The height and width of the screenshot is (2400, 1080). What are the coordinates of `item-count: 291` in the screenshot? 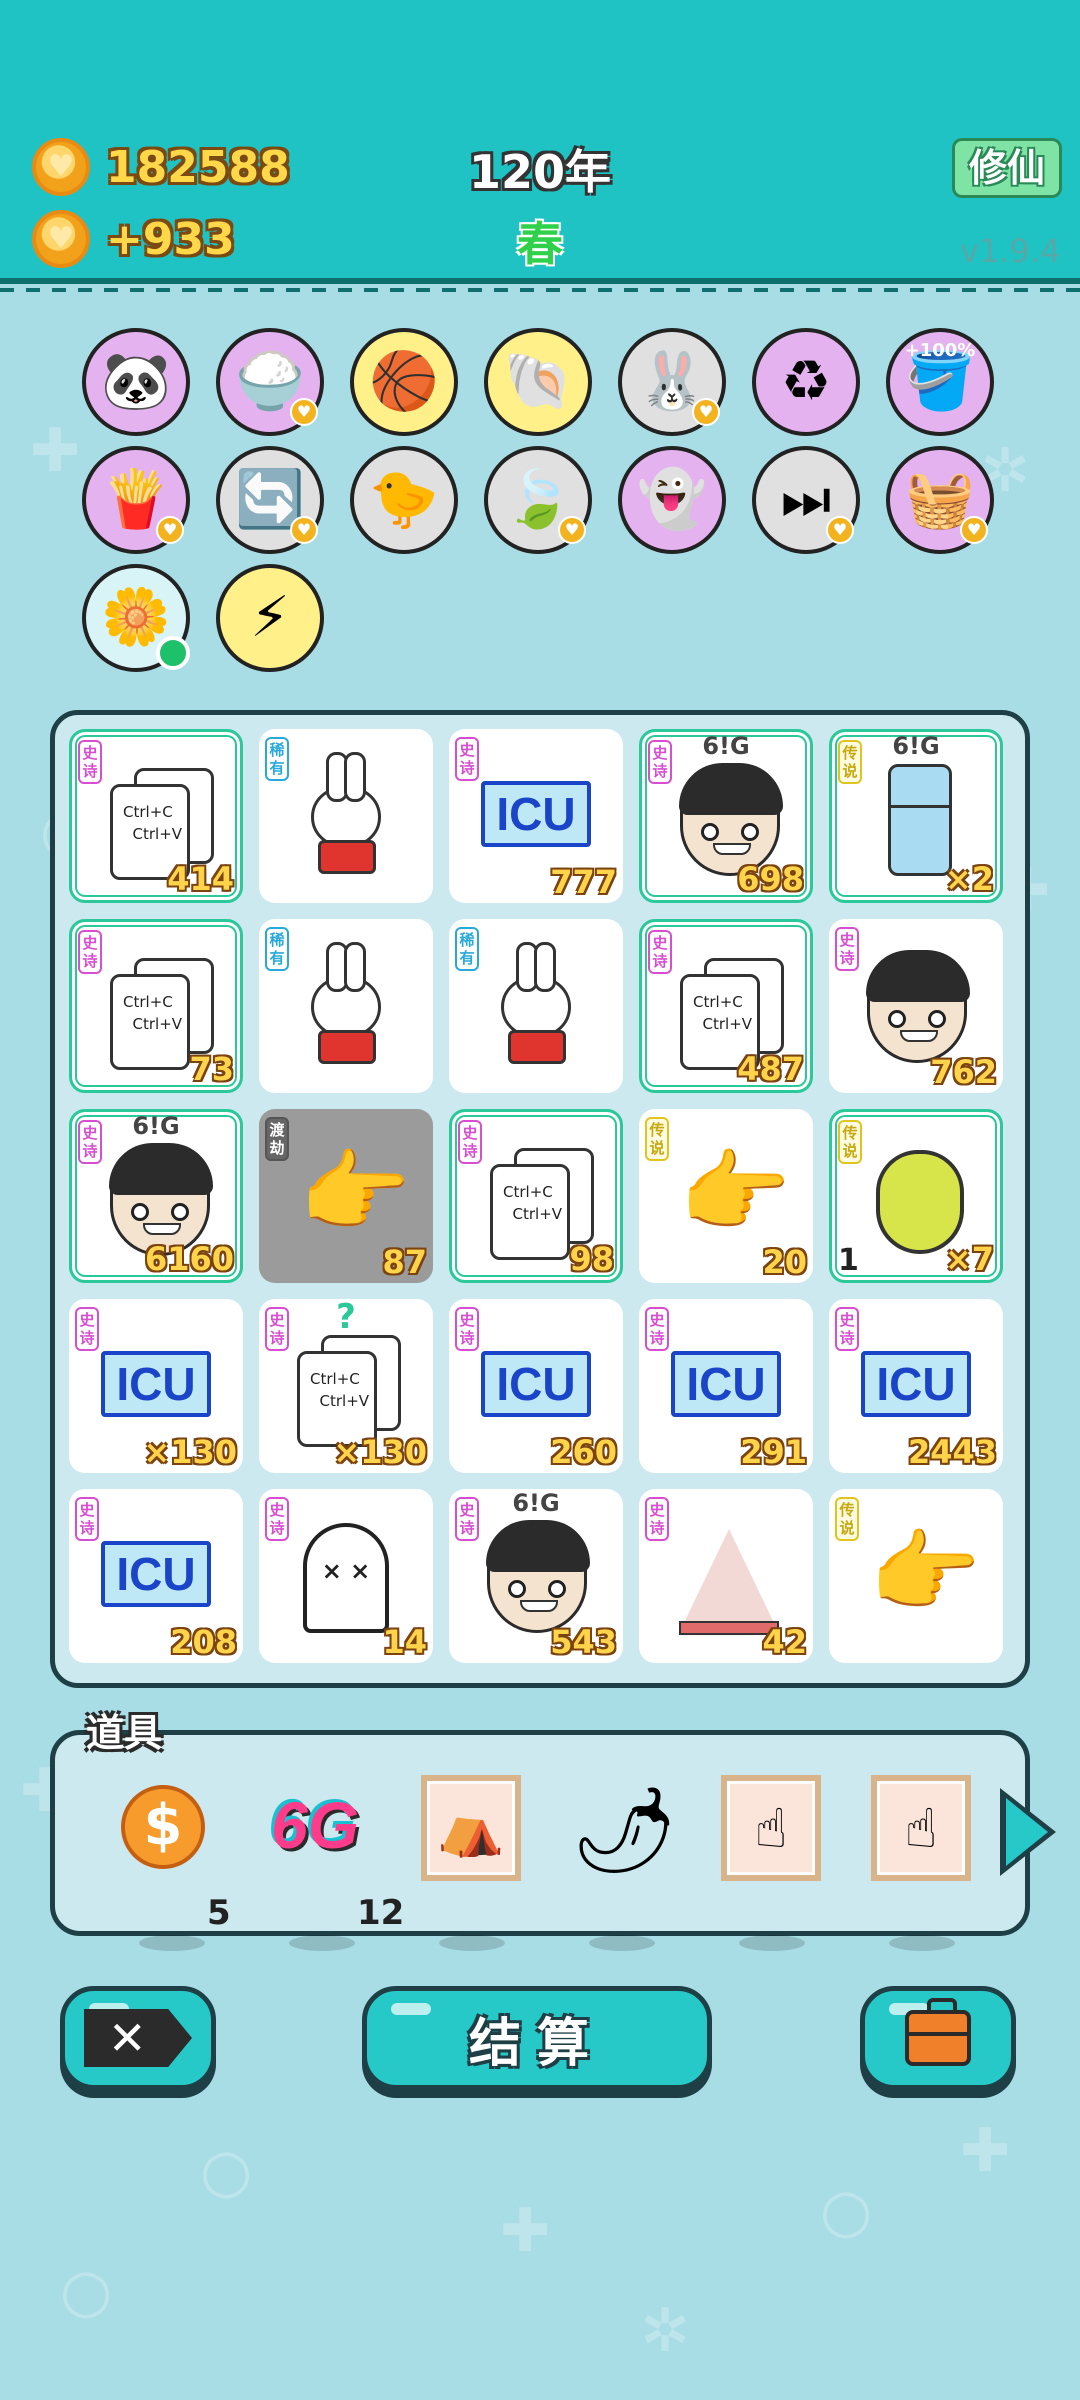 It's located at (773, 1452).